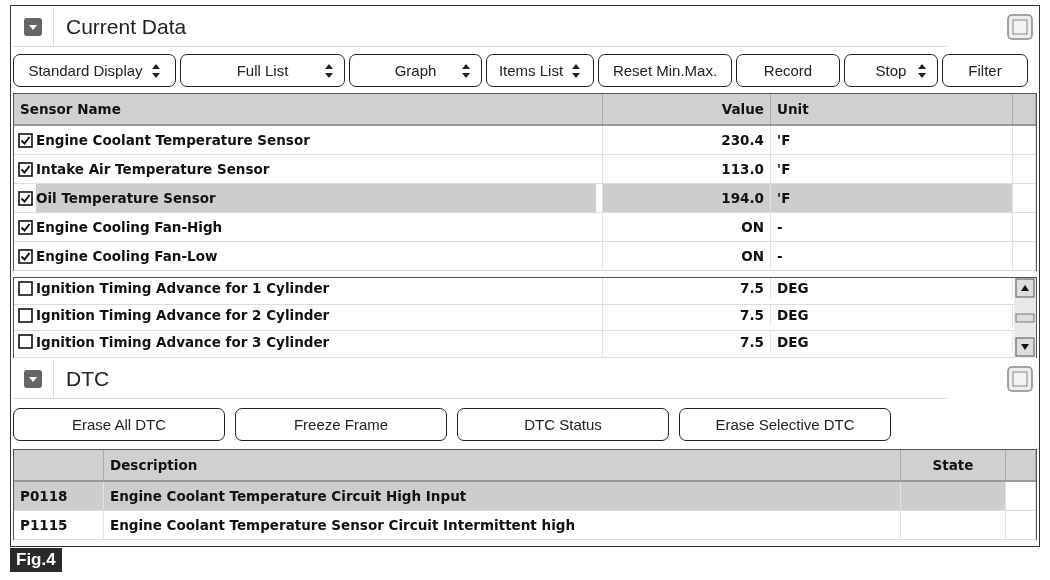 The width and height of the screenshot is (1050, 580). Describe the element at coordinates (953, 465) in the screenshot. I see `column-header: State` at that location.